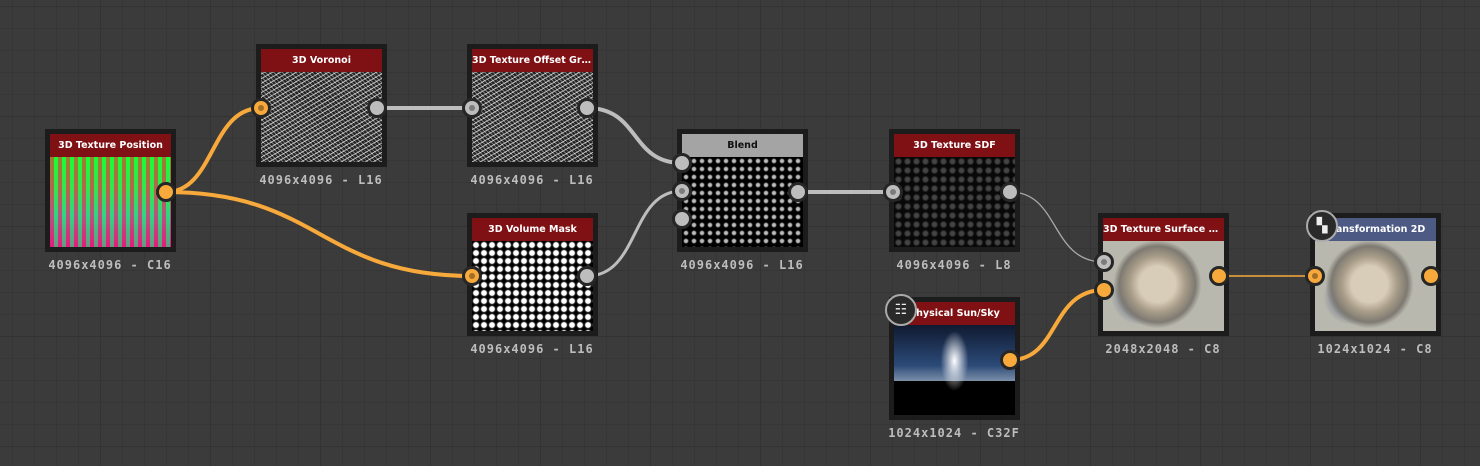 This screenshot has width=1480, height=466. What do you see at coordinates (1057, 227) in the screenshot?
I see `wire-sdf-to-render` at bounding box center [1057, 227].